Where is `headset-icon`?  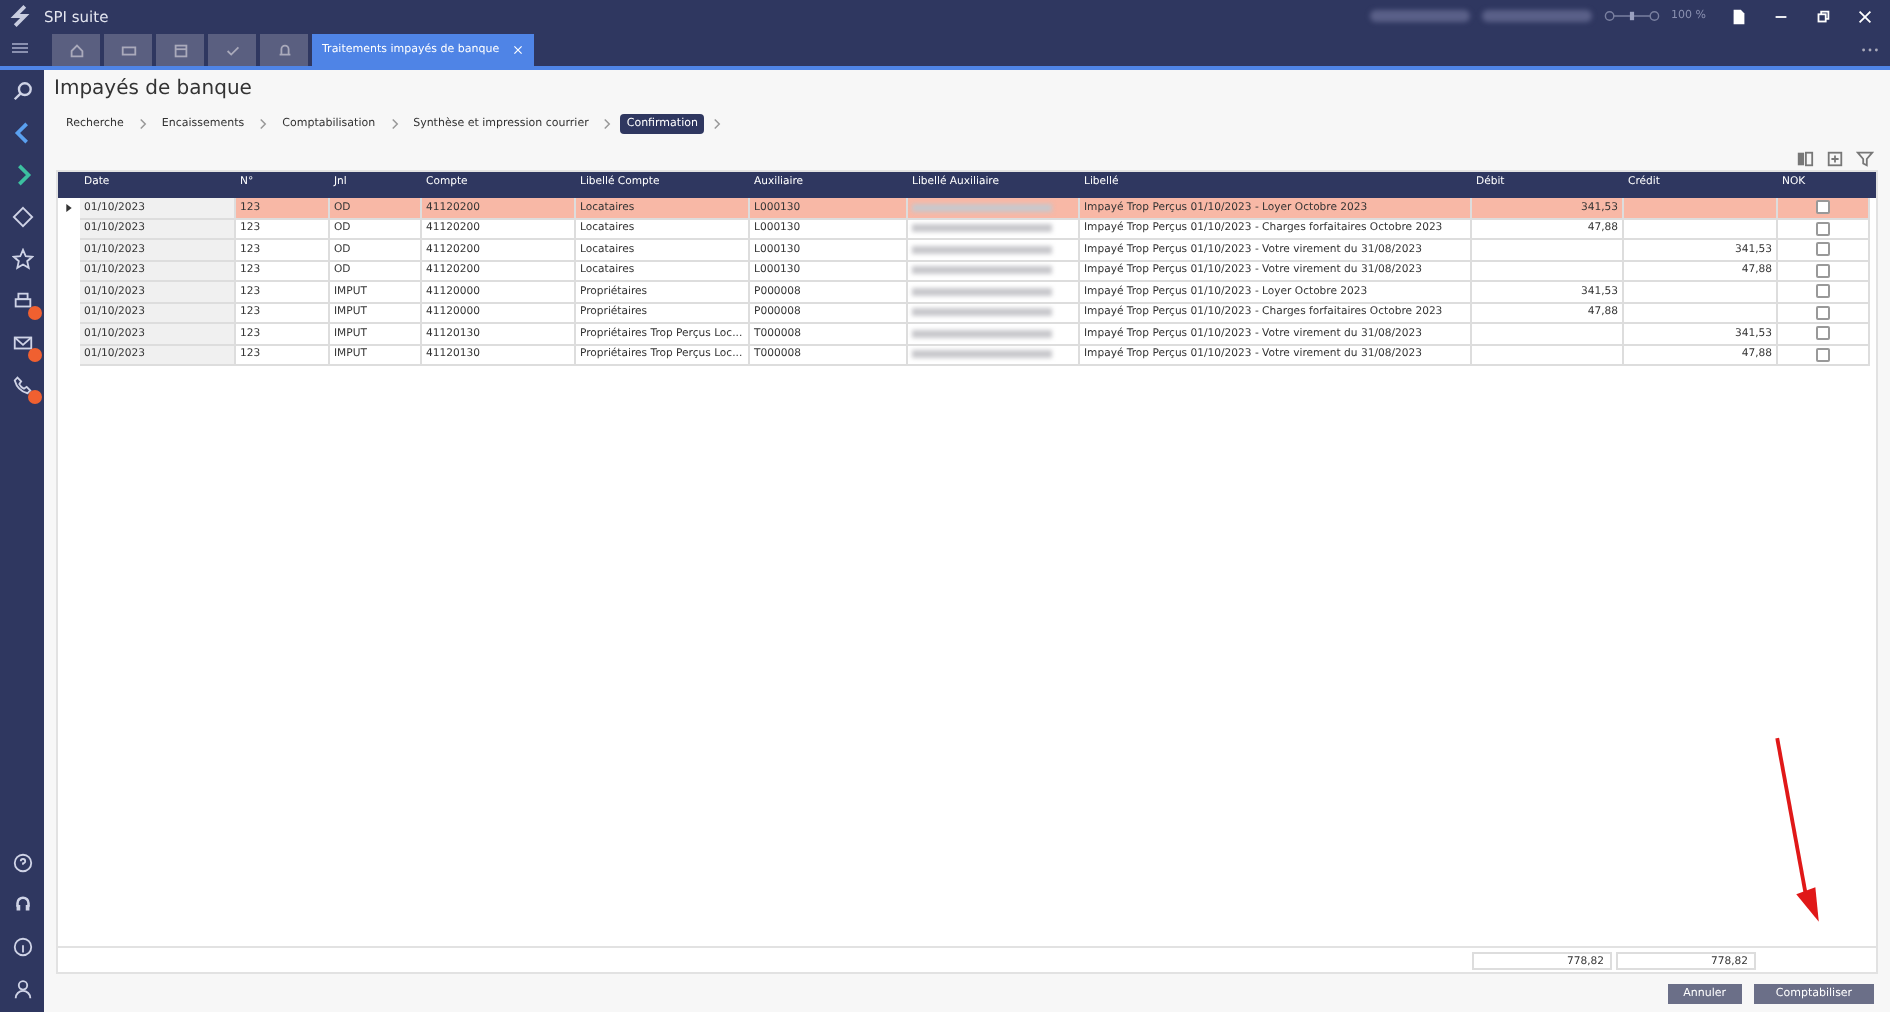
headset-icon is located at coordinates (22, 905).